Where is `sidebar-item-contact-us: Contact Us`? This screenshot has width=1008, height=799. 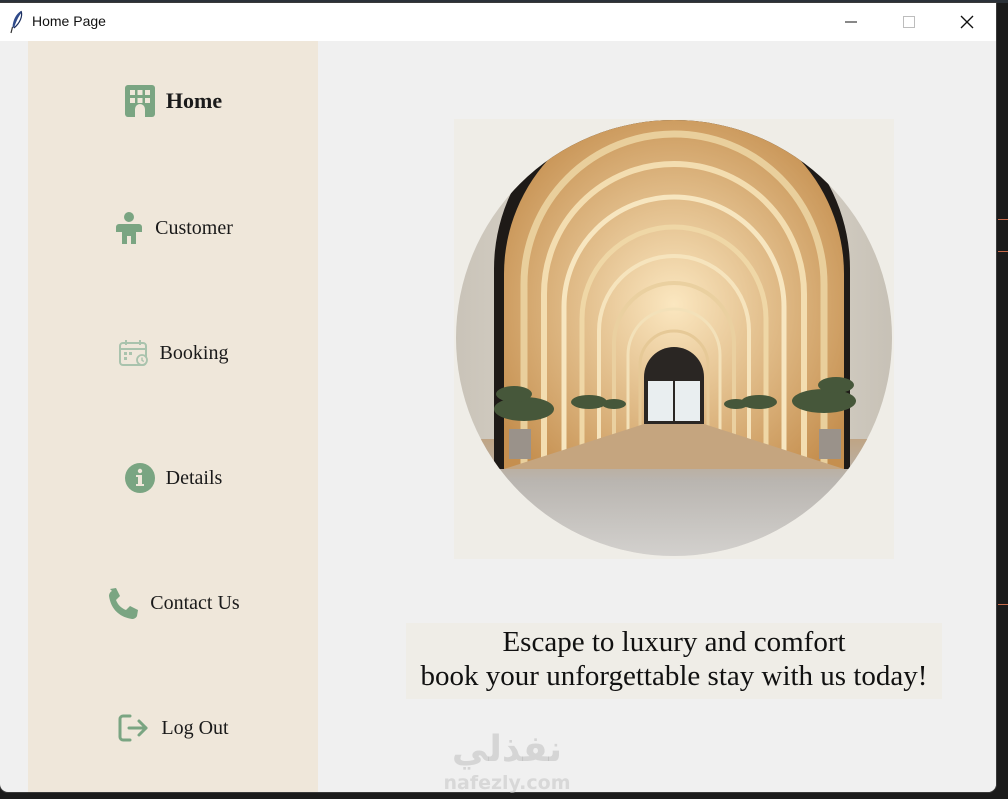 sidebar-item-contact-us: Contact Us is located at coordinates (173, 603).